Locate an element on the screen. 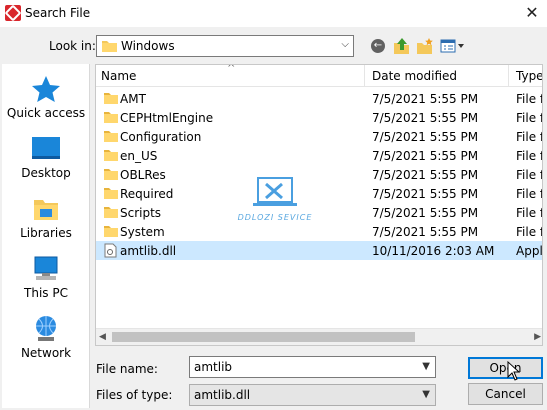 This screenshot has width=547, height=410. look-in-value: Windows is located at coordinates (148, 46).